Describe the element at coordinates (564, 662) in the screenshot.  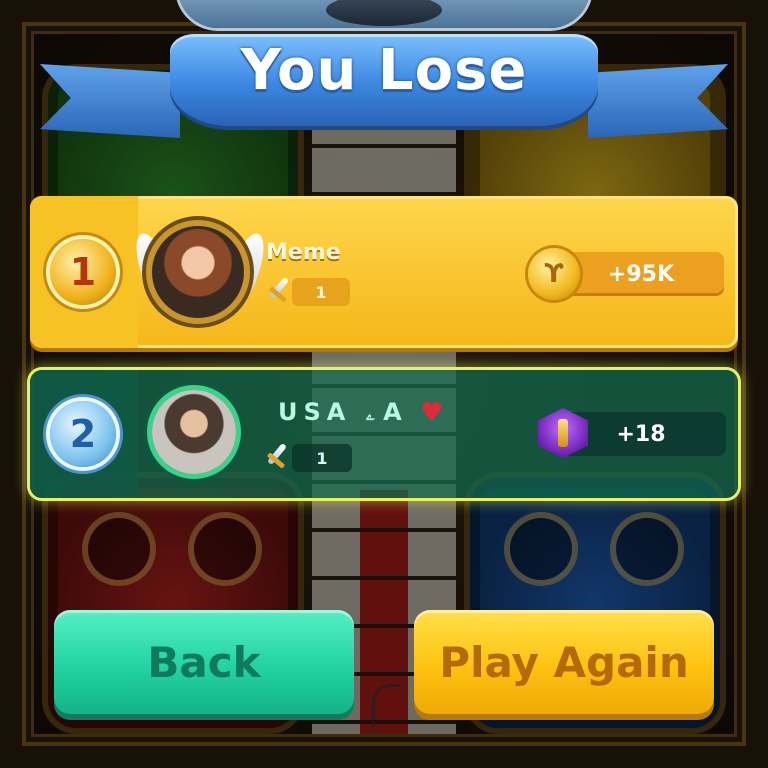
I see `play-again-button: Play Again` at that location.